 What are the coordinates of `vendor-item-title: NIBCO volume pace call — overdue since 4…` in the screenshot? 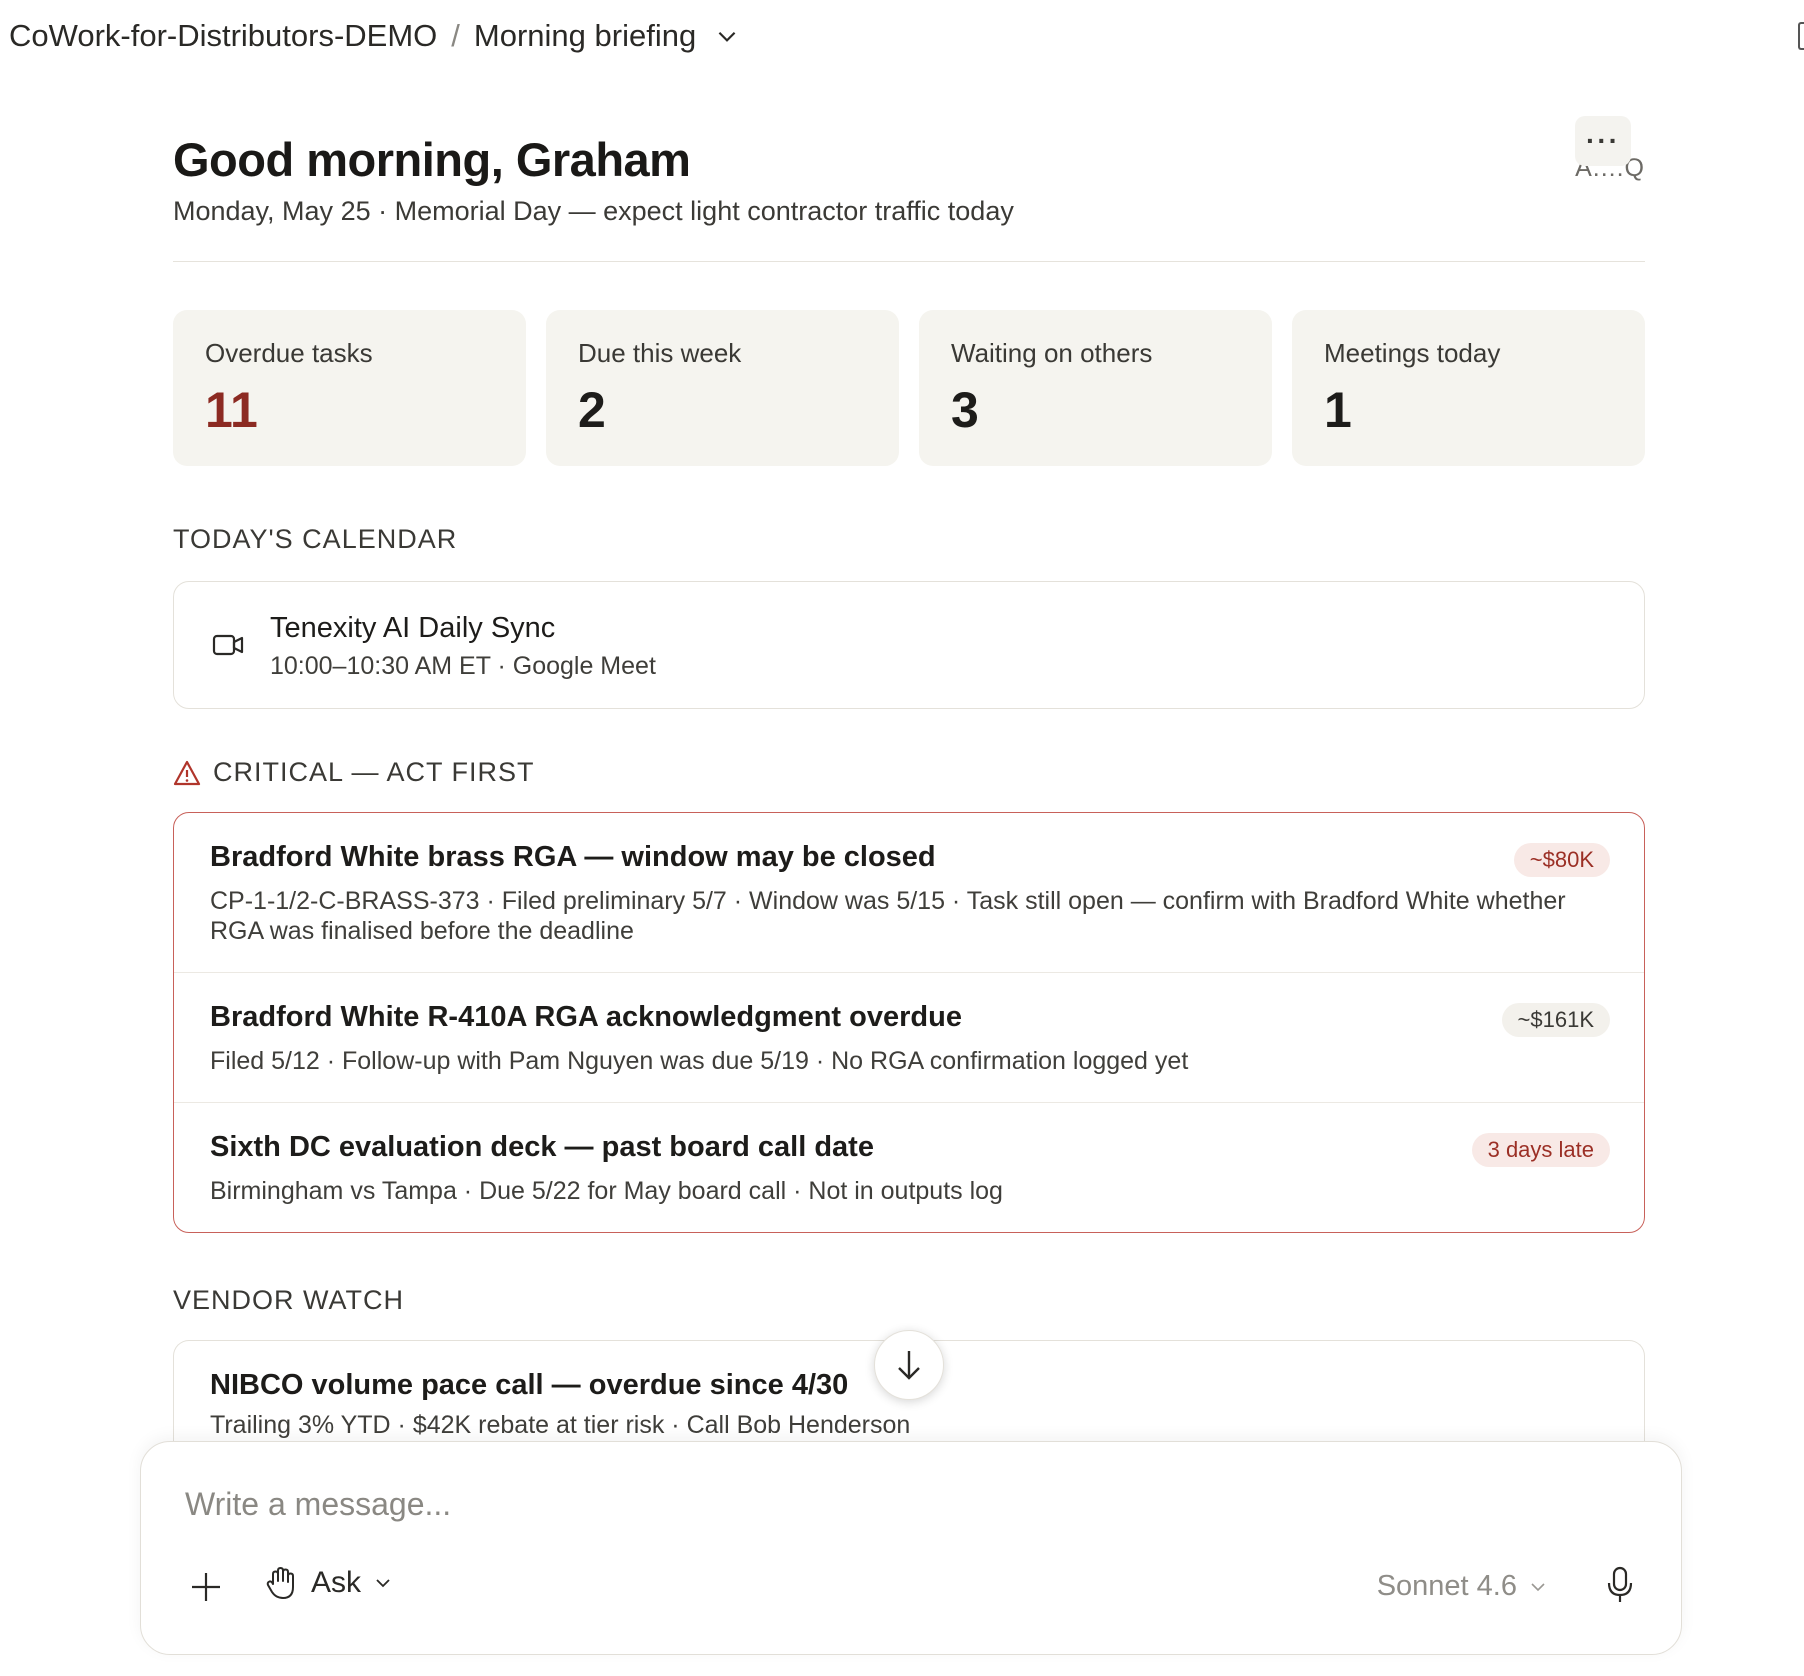 It's located at (529, 1385).